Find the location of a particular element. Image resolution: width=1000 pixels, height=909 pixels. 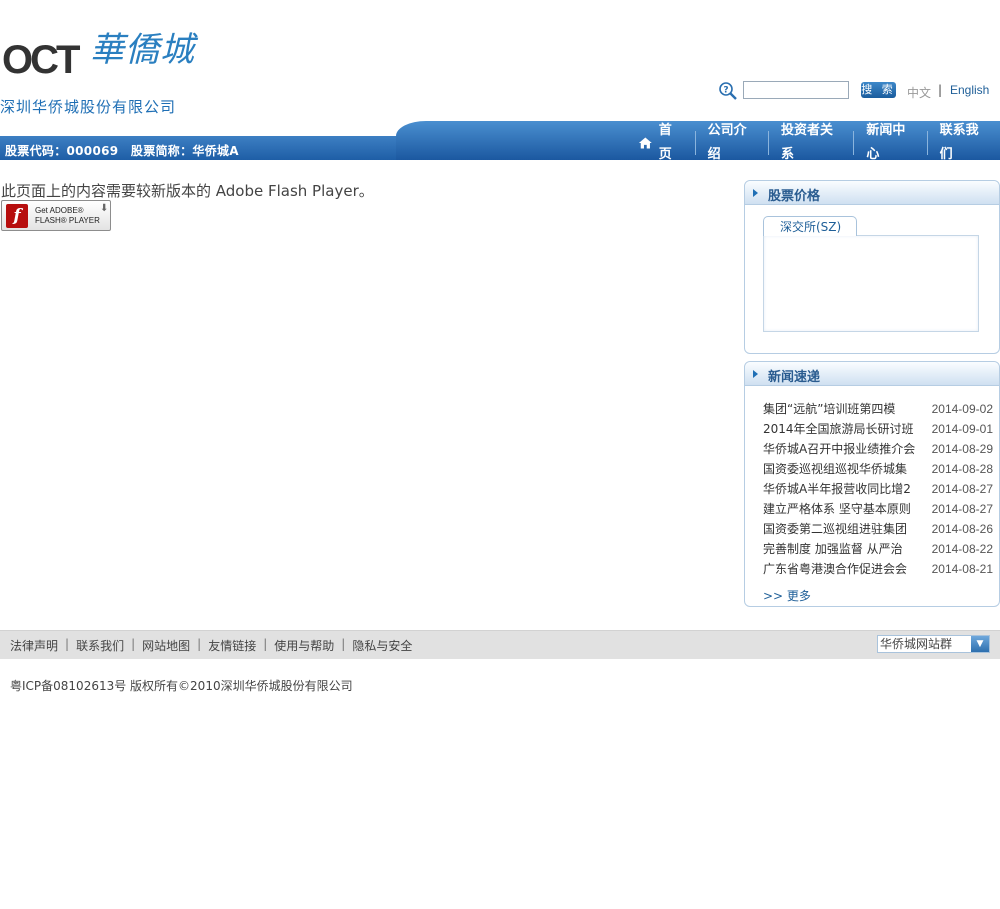

language-english-link: English is located at coordinates (969, 90).